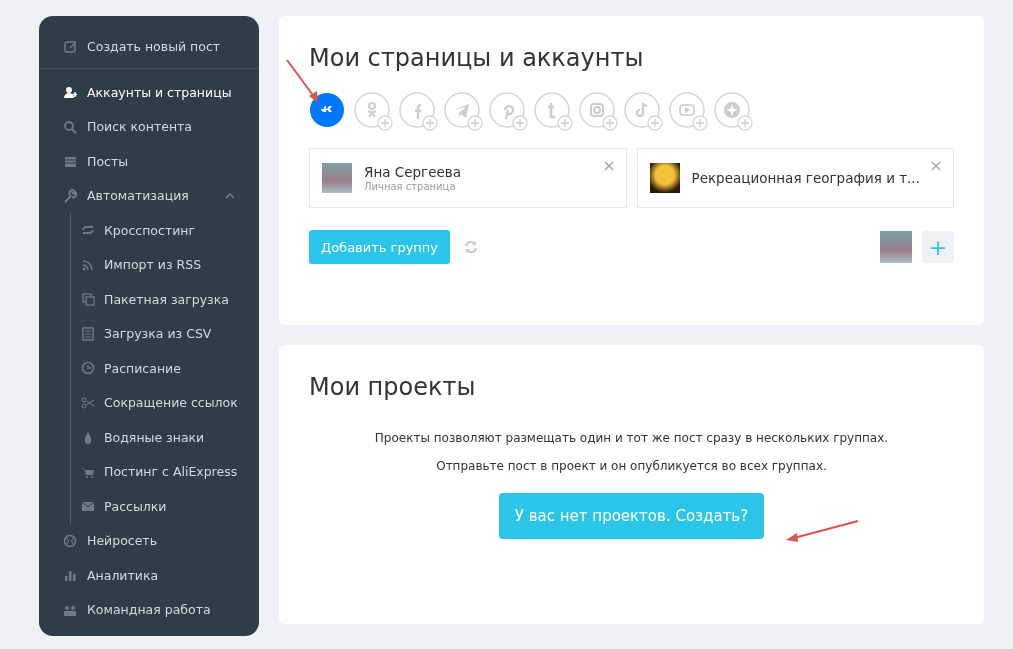  Describe the element at coordinates (165, 506) in the screenshot. I see `sidebar-item: Рассылки` at that location.